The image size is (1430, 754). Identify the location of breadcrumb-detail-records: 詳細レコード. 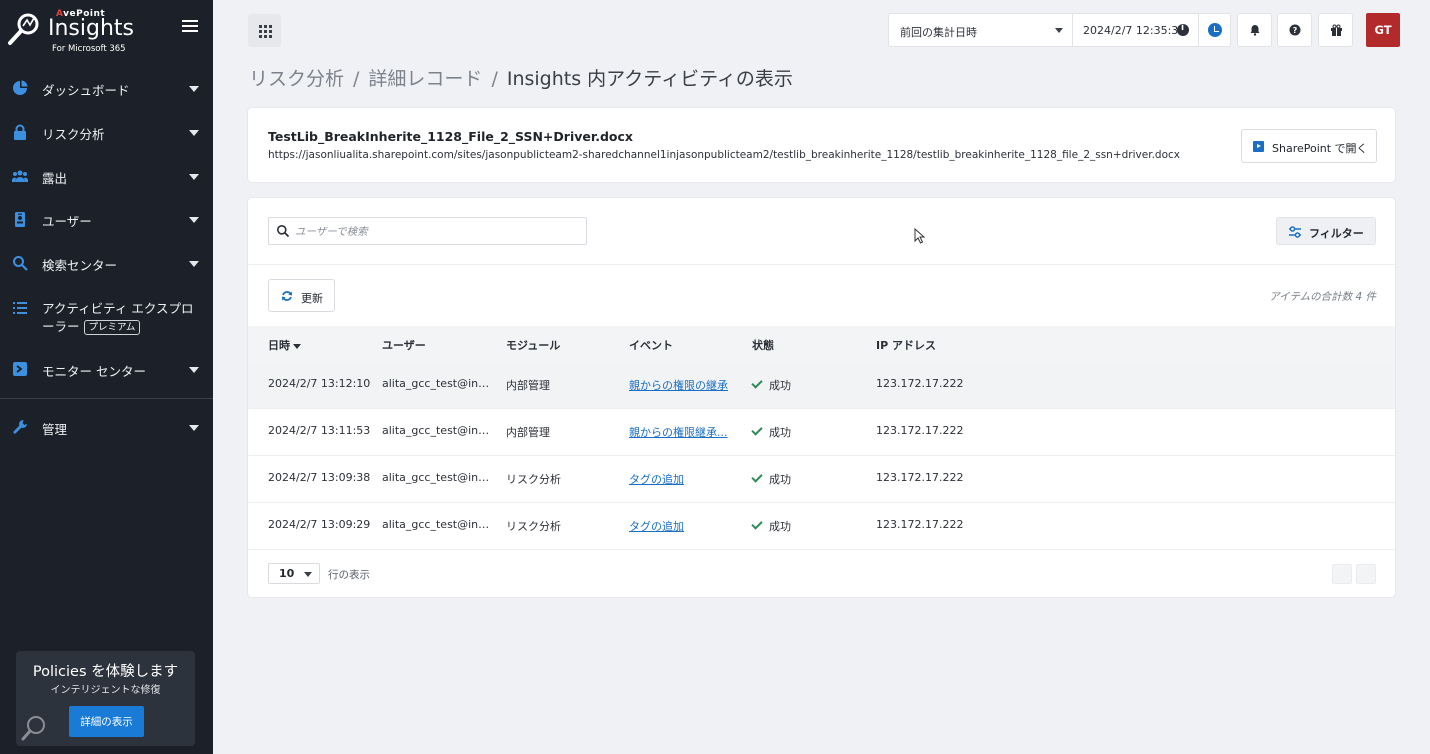
(425, 79).